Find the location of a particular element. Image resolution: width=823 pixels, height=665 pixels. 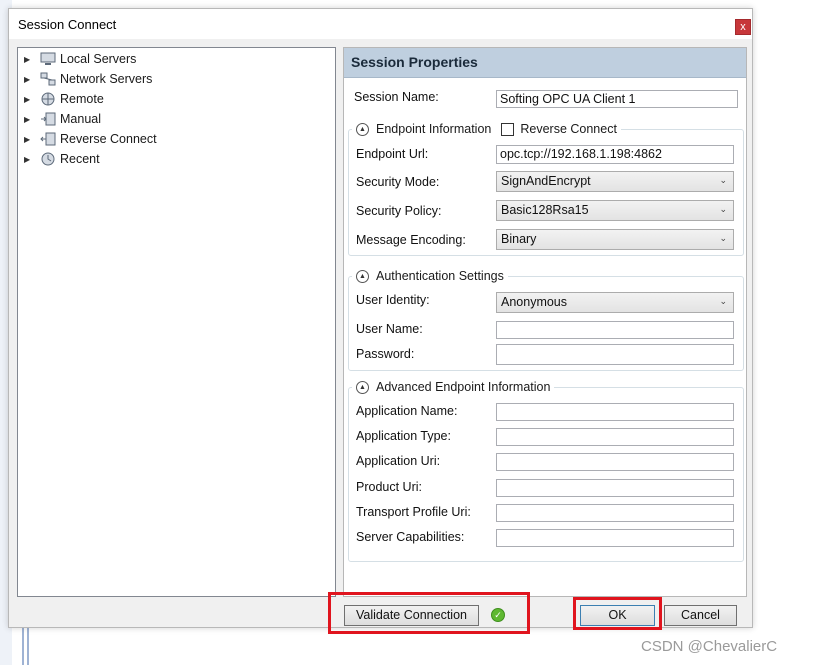

tree-item-label: Network Servers is located at coordinates (106, 79).